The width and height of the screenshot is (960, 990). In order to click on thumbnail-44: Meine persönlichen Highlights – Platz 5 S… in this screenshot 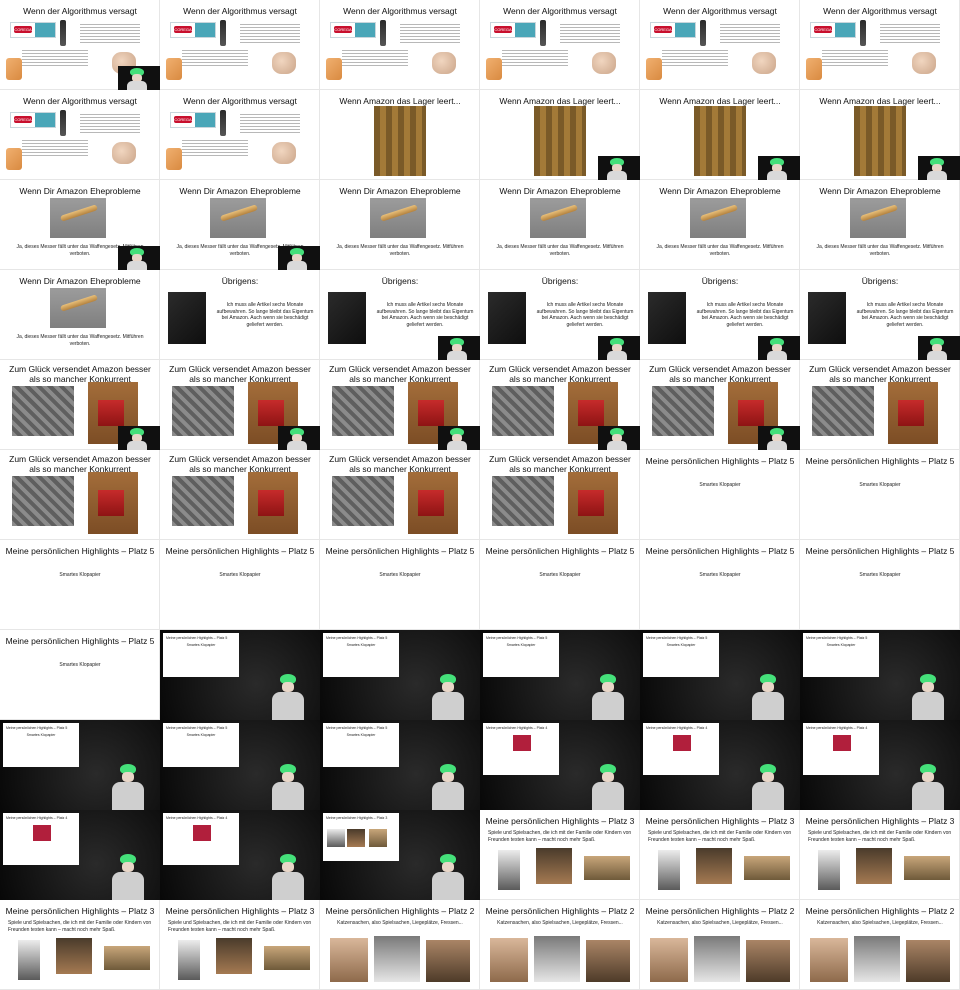, I will do `click(240, 675)`.